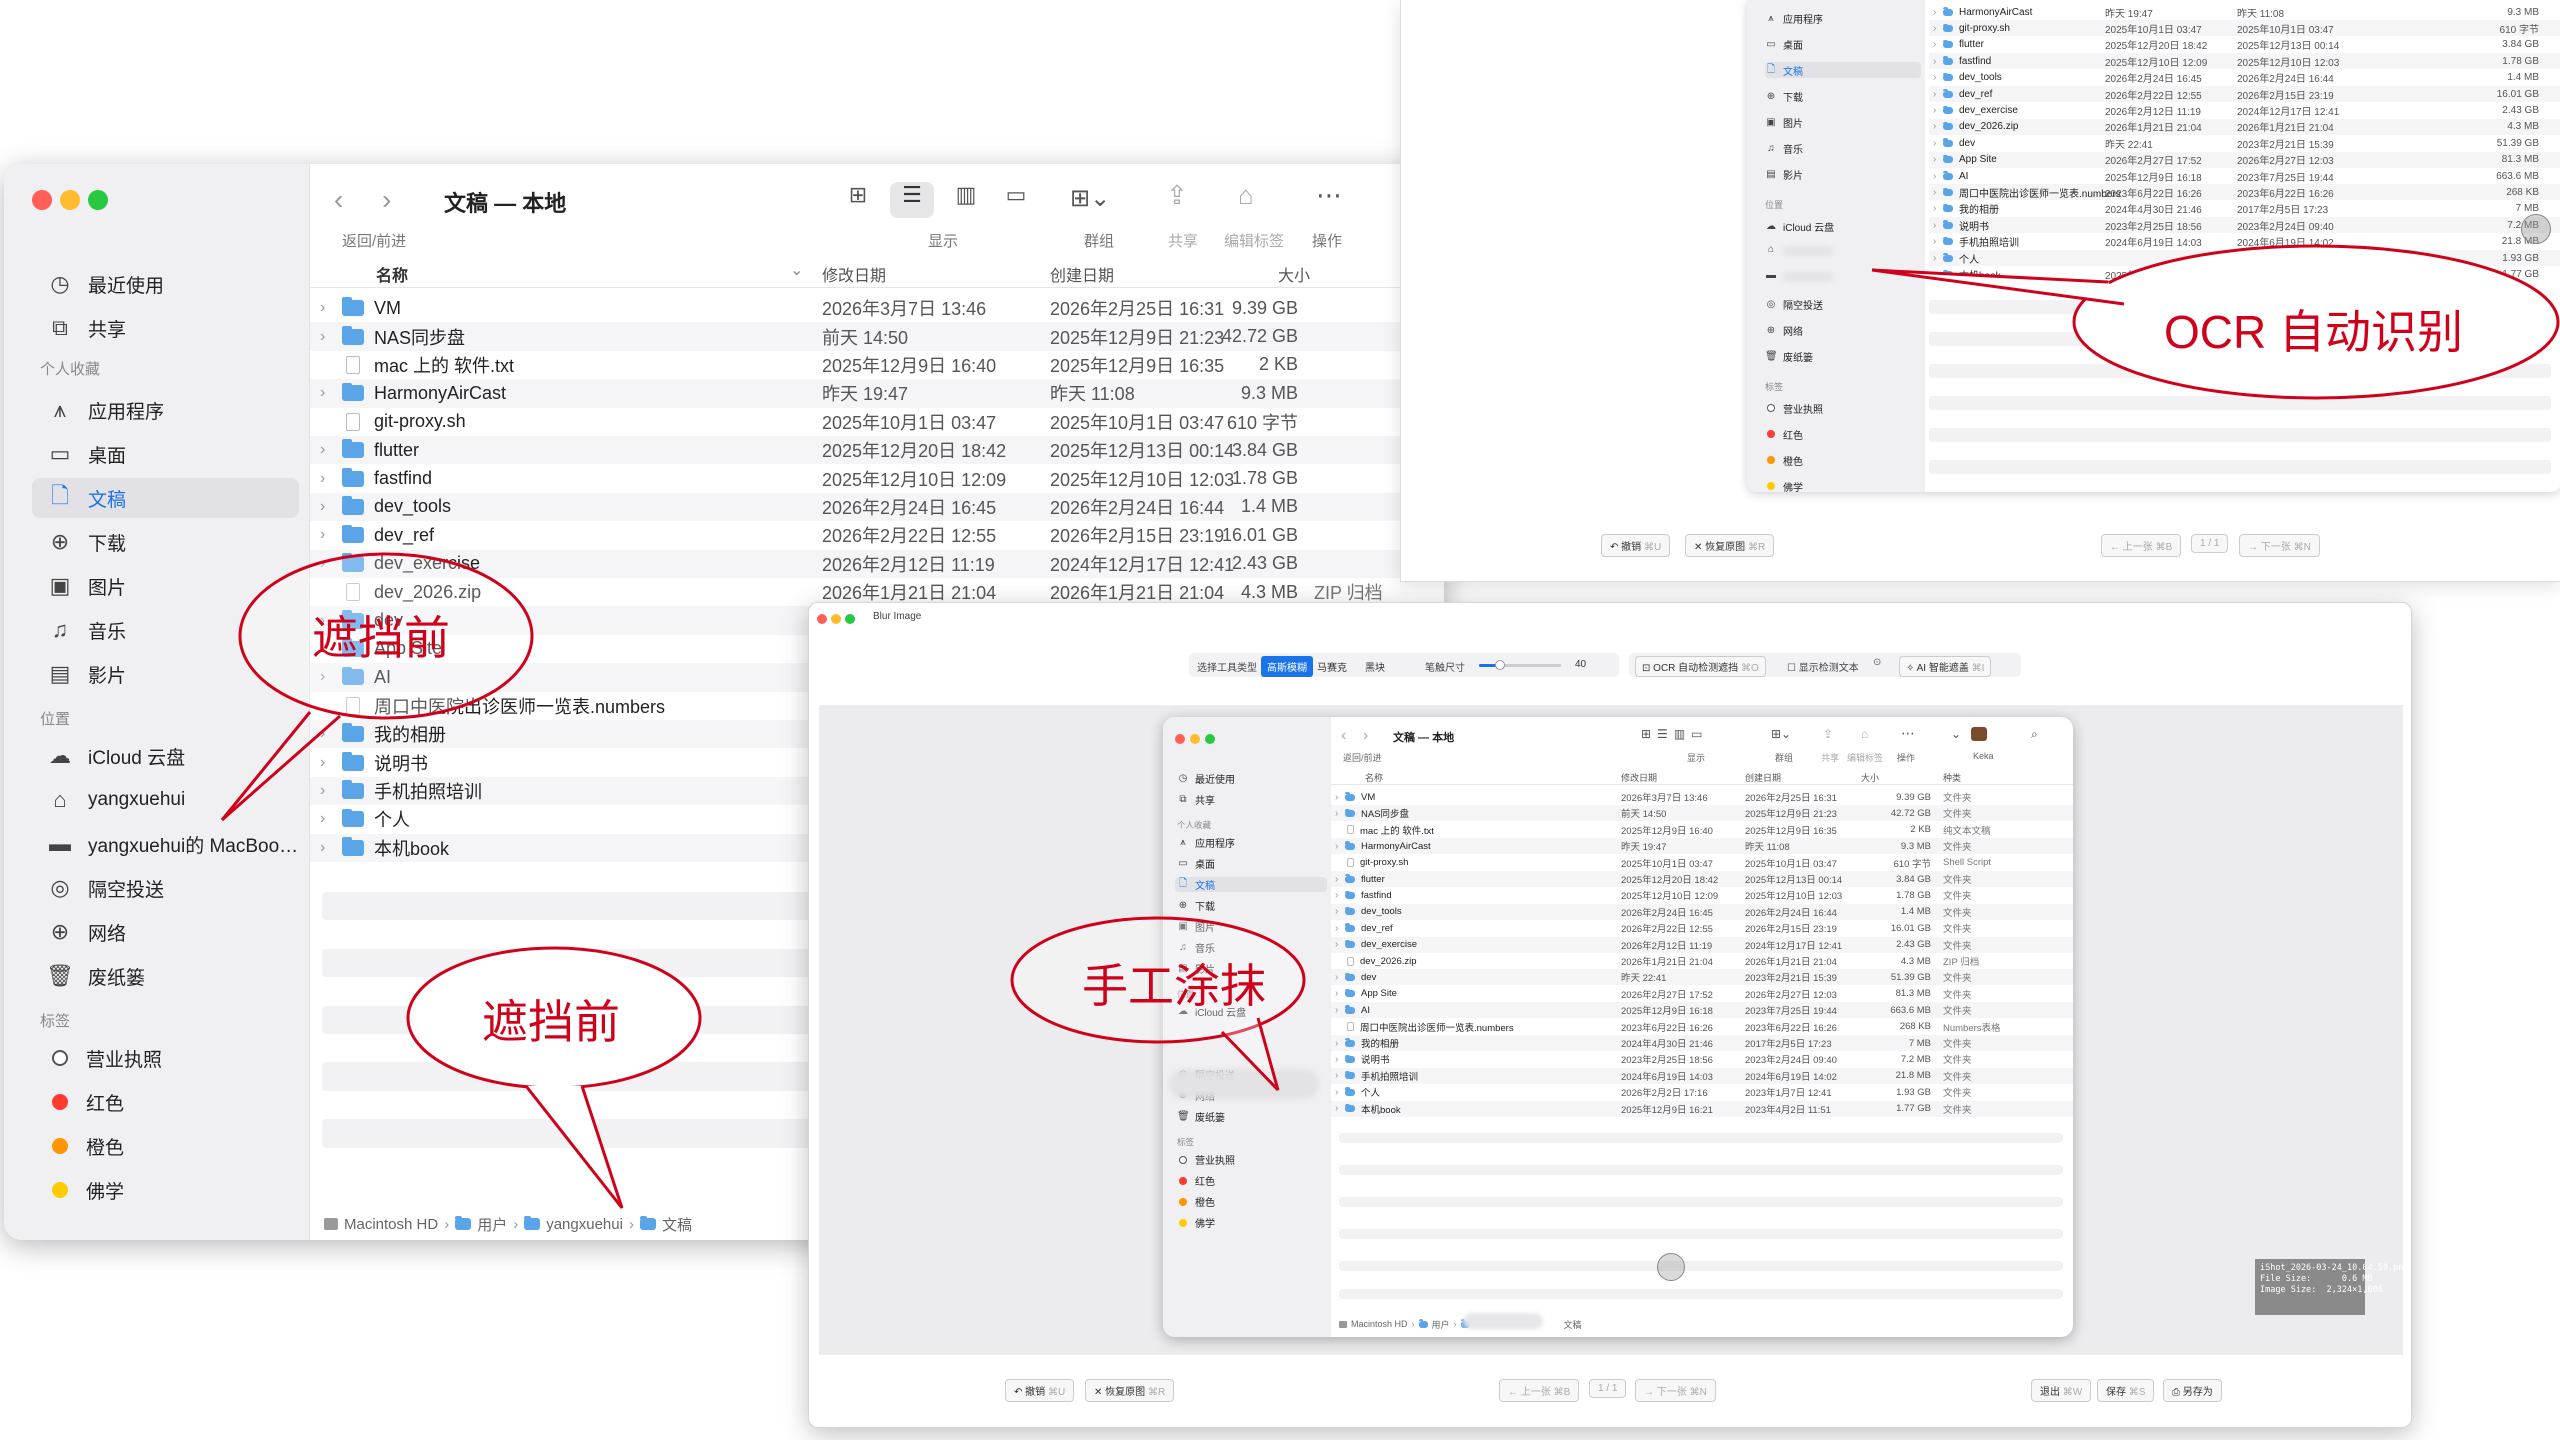 Image resolution: width=2560 pixels, height=1440 pixels. What do you see at coordinates (386, 200) in the screenshot?
I see `forward-button: ›` at bounding box center [386, 200].